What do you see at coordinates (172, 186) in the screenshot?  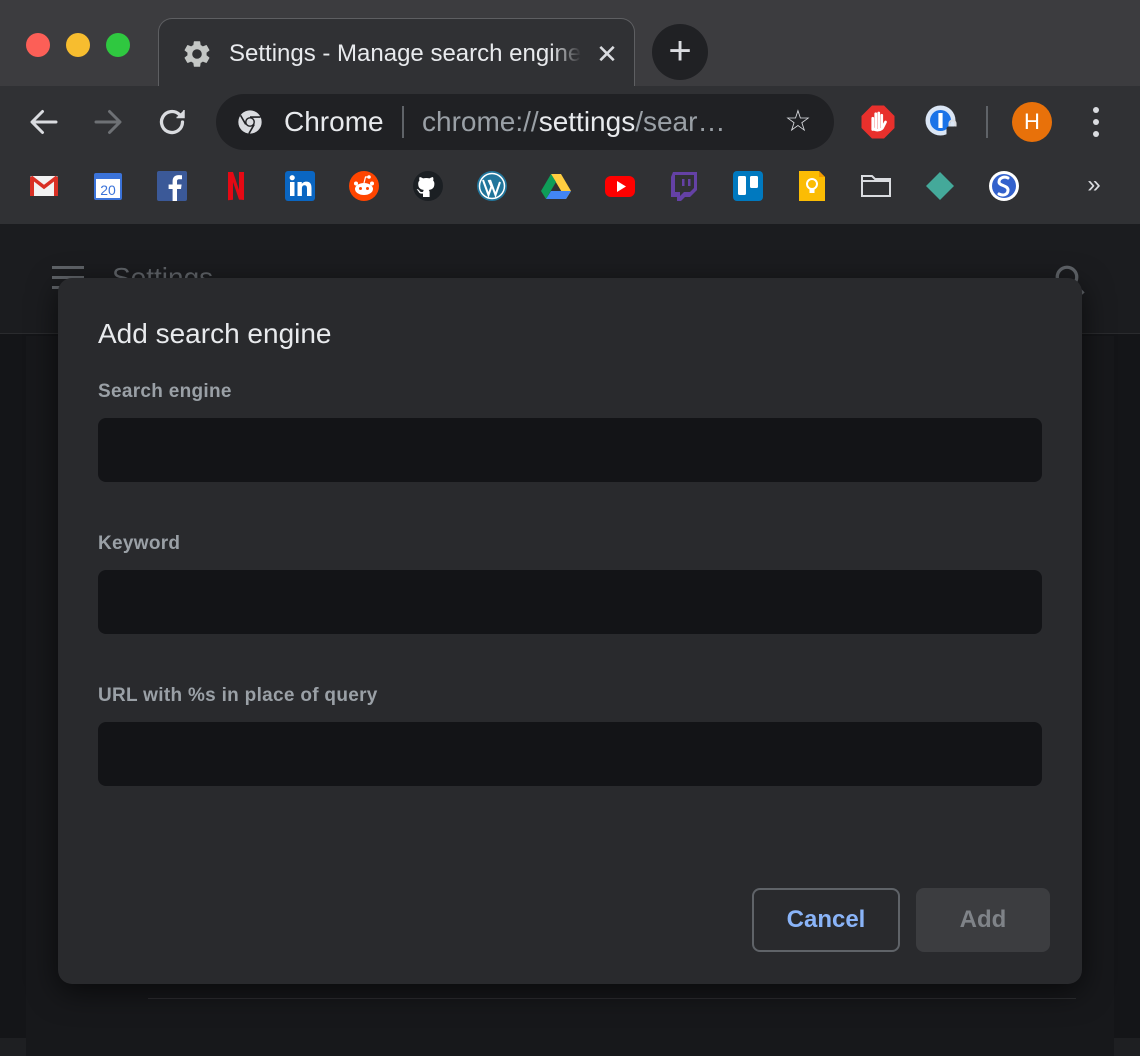 I see `facebook-icon` at bounding box center [172, 186].